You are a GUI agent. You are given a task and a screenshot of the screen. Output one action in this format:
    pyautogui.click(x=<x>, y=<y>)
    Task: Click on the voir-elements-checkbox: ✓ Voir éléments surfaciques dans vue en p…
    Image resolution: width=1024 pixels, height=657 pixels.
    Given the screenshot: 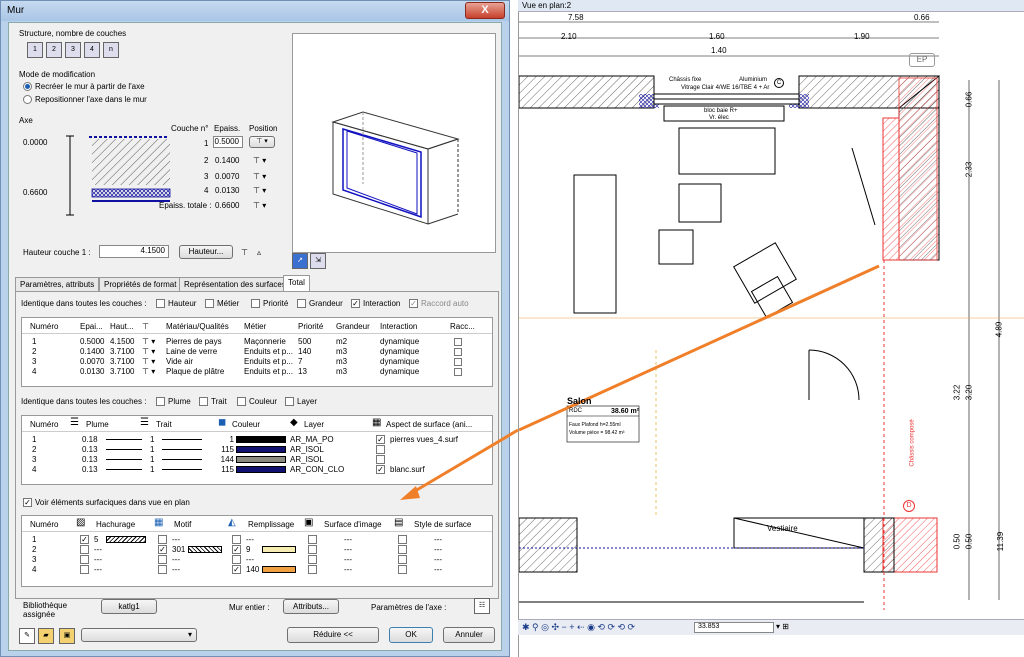 What is the action you would take?
    pyautogui.click(x=106, y=503)
    